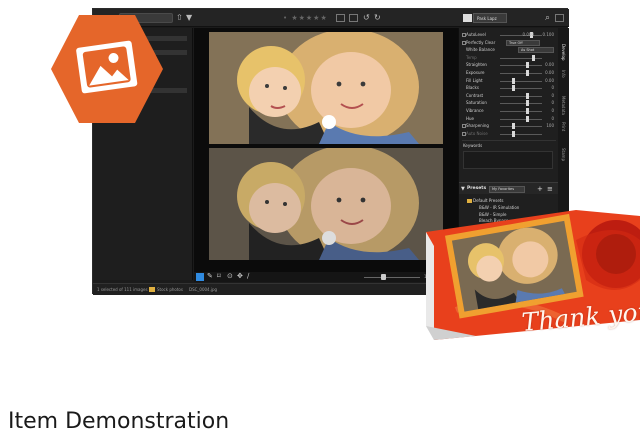  What do you see at coordinates (326, 277) in the screenshot?
I see `viewer-toolbar: ✎ ⌑ ⊙ ✥ ∕ 100` at bounding box center [326, 277].